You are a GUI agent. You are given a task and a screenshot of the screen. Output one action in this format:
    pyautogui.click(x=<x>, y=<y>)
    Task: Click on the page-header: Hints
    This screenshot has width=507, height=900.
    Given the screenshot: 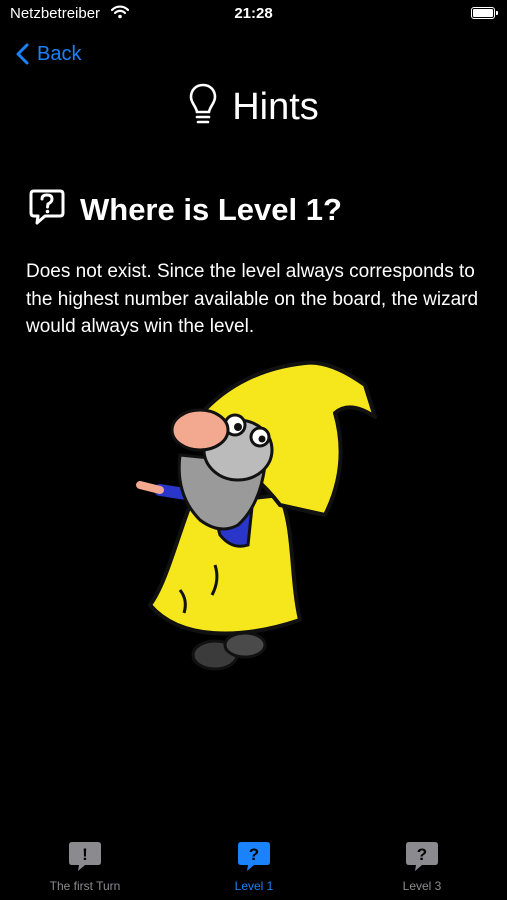 What is the action you would take?
    pyautogui.click(x=253, y=107)
    